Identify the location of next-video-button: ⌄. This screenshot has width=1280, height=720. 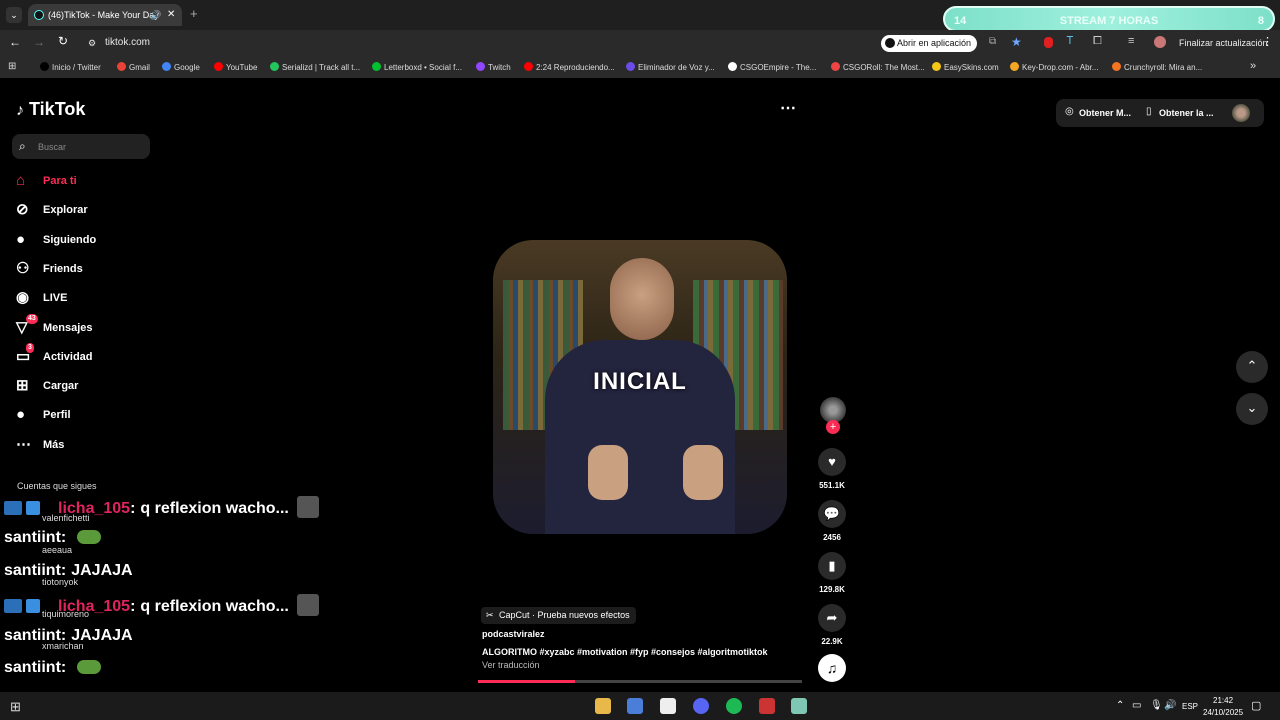
(1252, 409).